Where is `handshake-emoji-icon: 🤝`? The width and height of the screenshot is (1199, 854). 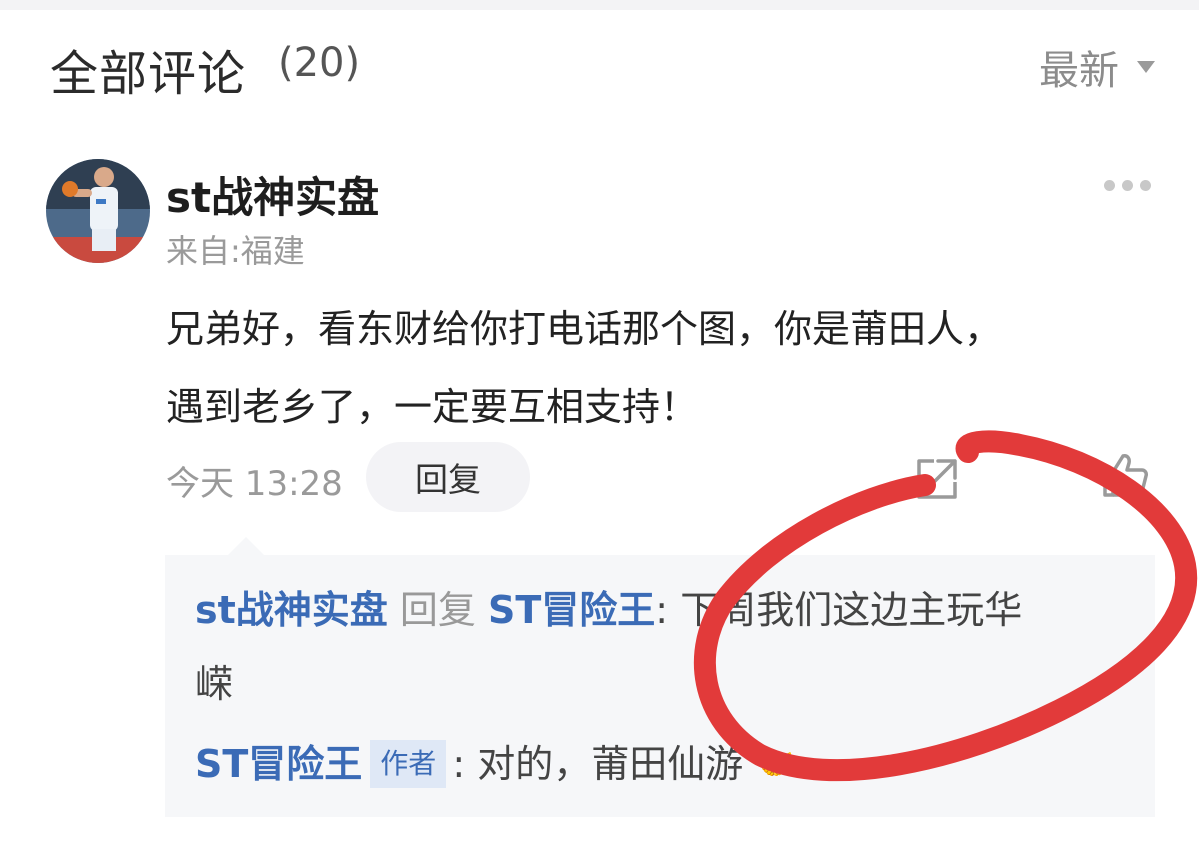 handshake-emoji-icon: 🤝 is located at coordinates (775, 764).